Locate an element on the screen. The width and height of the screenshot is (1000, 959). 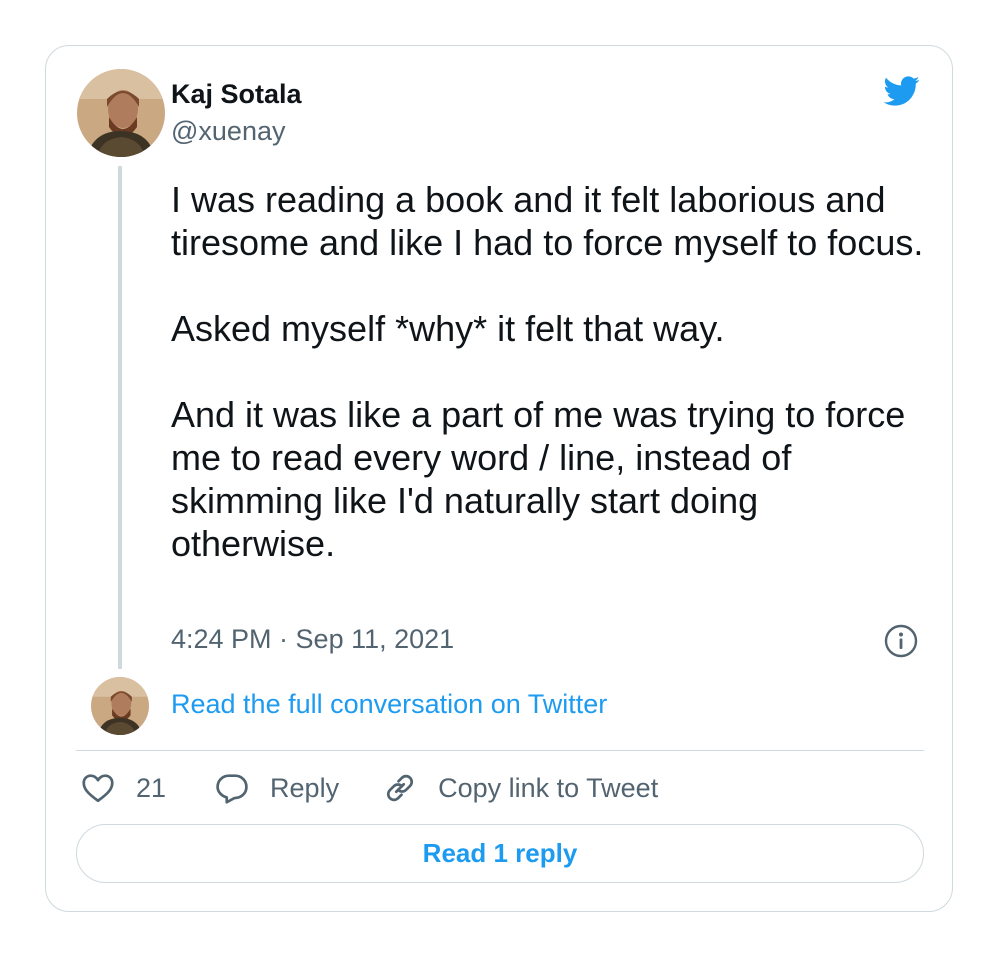
conversation-avatar is located at coordinates (120, 706).